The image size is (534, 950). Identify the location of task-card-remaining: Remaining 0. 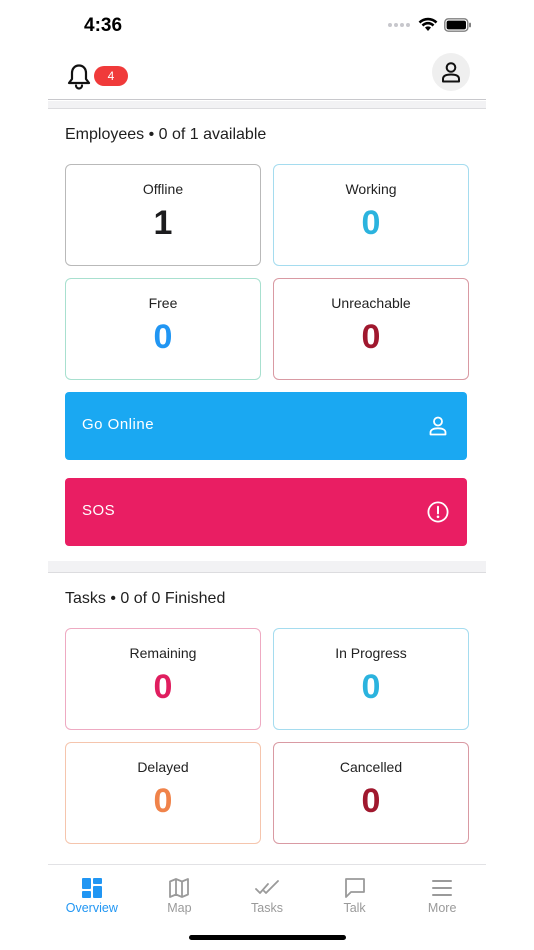
(163, 679).